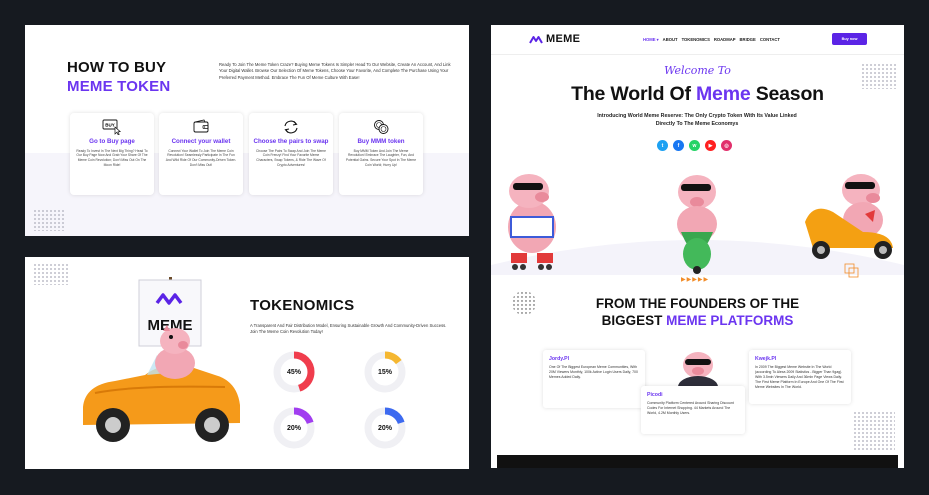 The width and height of the screenshot is (929, 495). I want to click on whatsapp-icon: w, so click(694, 145).